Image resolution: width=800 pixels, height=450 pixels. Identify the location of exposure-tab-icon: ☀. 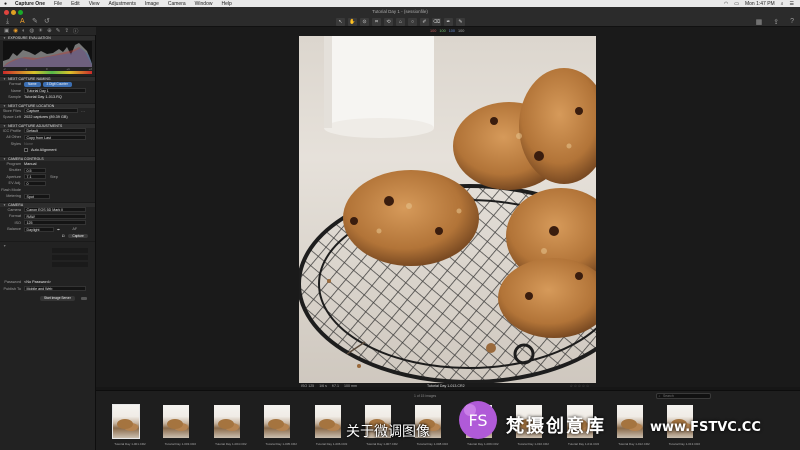
(40, 31).